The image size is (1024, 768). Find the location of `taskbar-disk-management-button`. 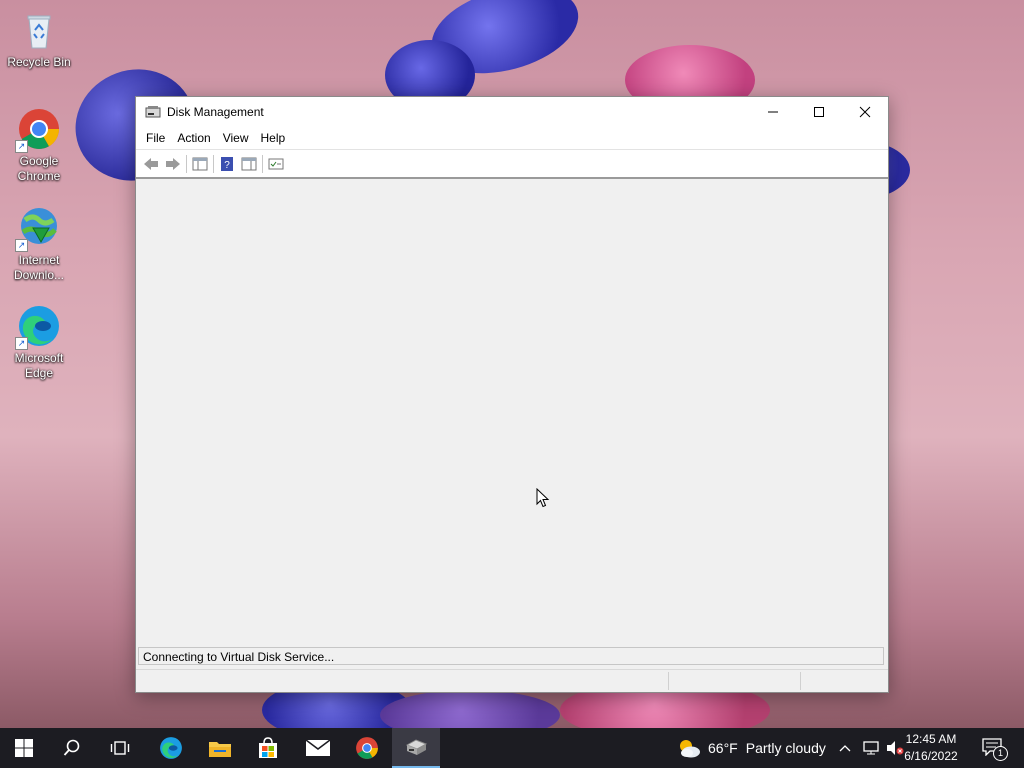

taskbar-disk-management-button is located at coordinates (416, 748).